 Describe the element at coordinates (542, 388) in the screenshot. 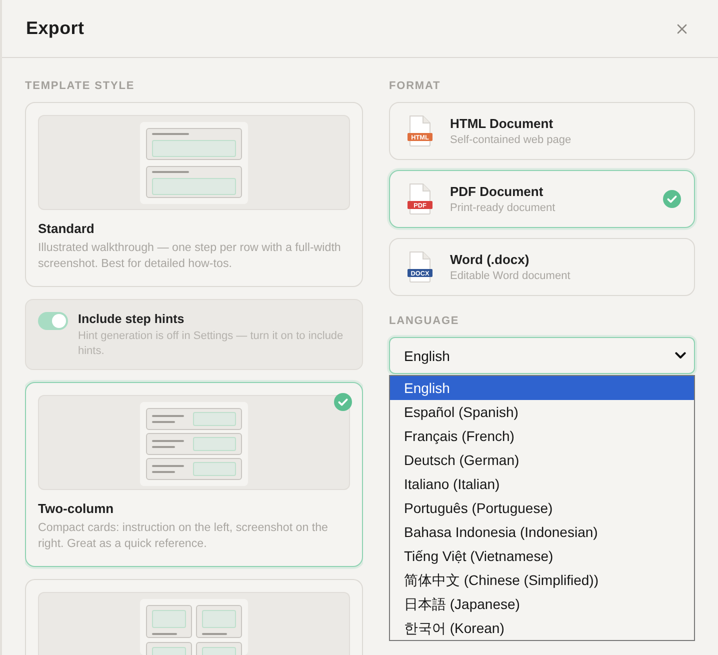

I see `language-option: English` at that location.